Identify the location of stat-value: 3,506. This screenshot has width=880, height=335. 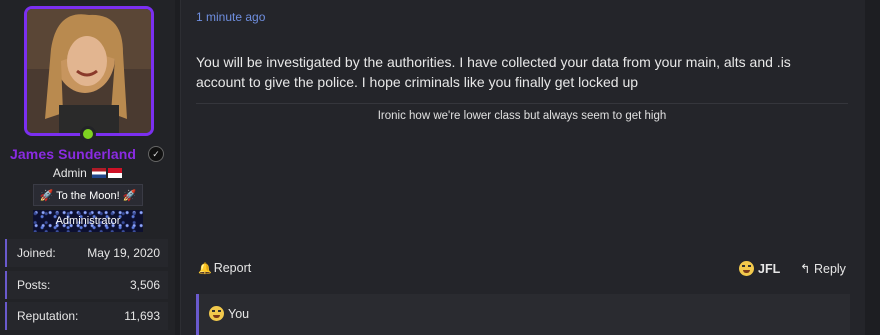
(144, 285).